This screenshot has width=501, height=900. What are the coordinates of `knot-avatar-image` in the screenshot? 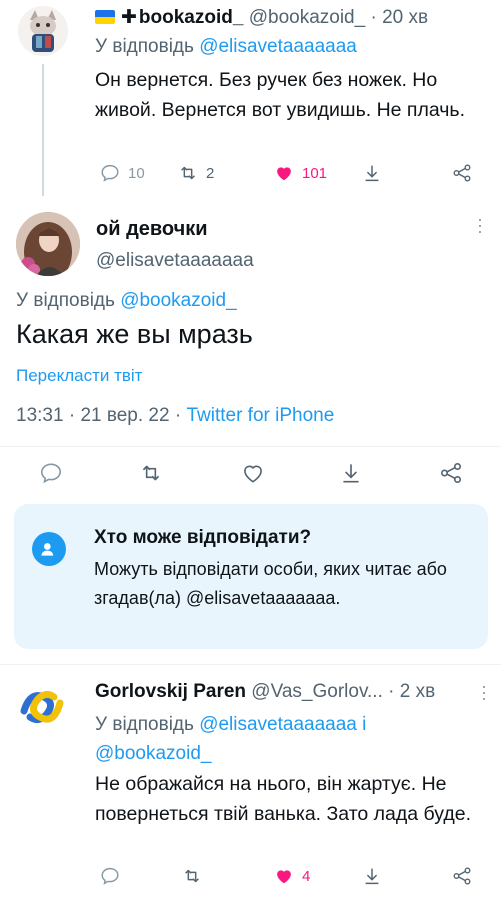 It's located at (42, 707).